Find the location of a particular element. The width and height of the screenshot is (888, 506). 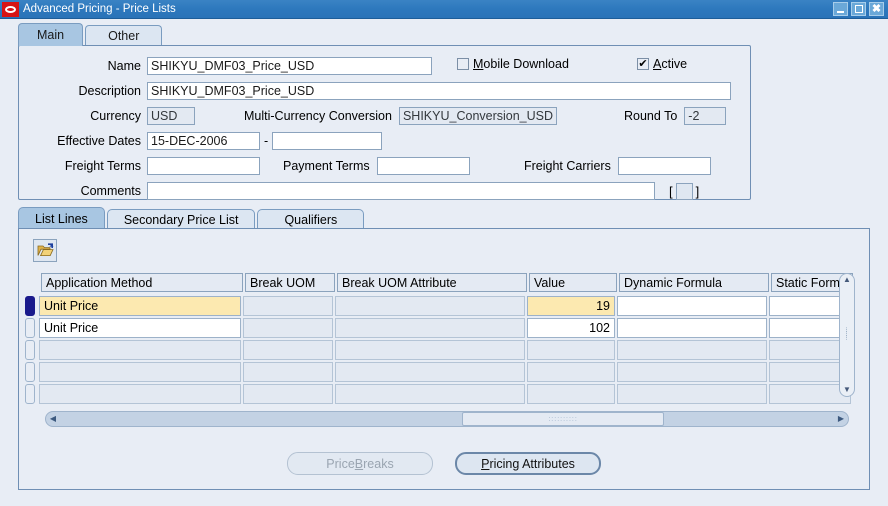

main-tabstrip: Main Other is located at coordinates (444, 34).